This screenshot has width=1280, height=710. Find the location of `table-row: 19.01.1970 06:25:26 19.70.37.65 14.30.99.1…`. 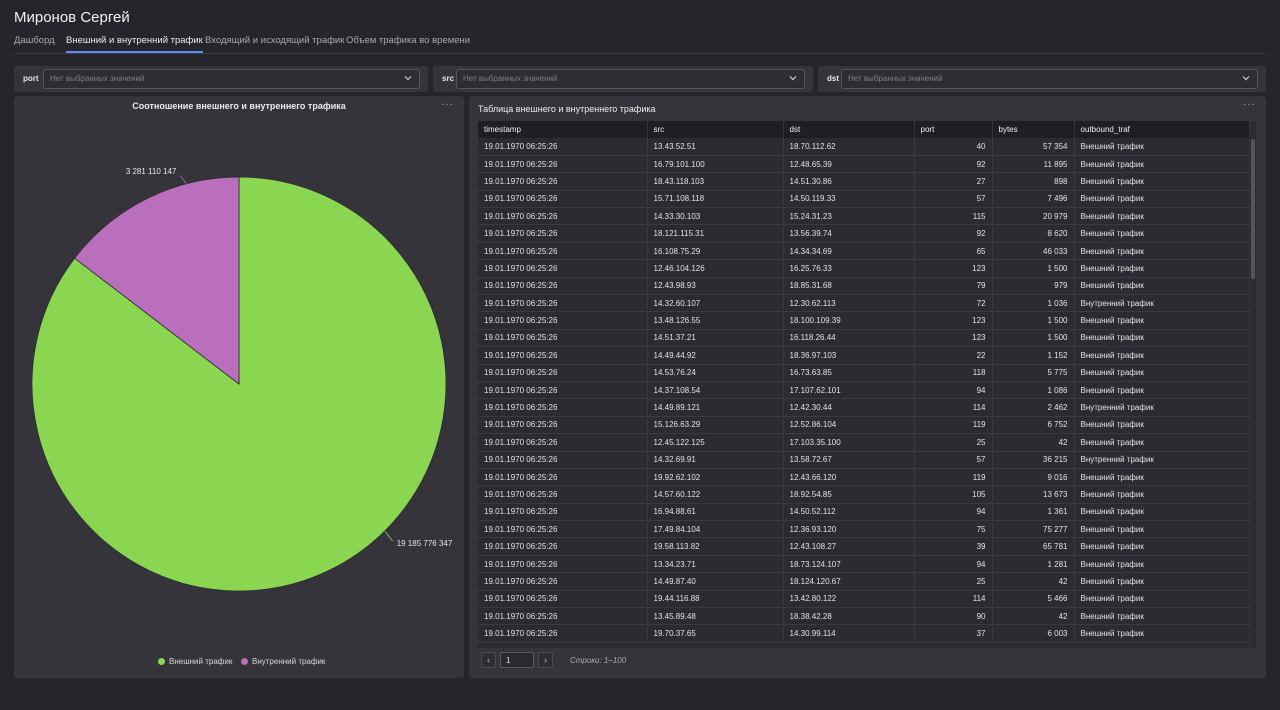

table-row: 19.01.1970 06:25:26 19.70.37.65 14.30.99.1… is located at coordinates (863, 633).